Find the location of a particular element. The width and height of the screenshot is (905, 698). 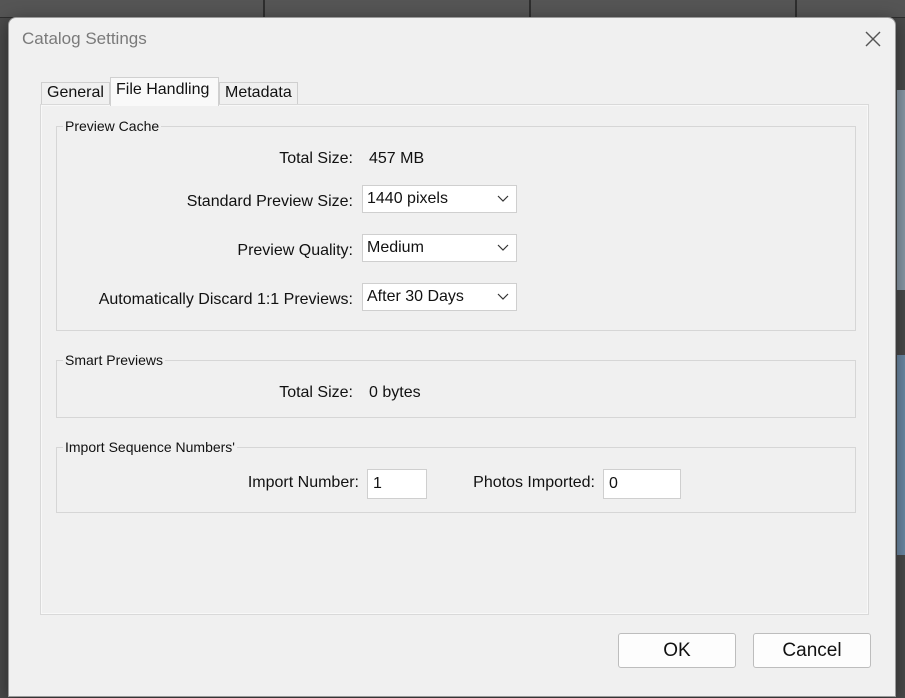

preview-cache-legend: Preview Cache is located at coordinates (112, 126).